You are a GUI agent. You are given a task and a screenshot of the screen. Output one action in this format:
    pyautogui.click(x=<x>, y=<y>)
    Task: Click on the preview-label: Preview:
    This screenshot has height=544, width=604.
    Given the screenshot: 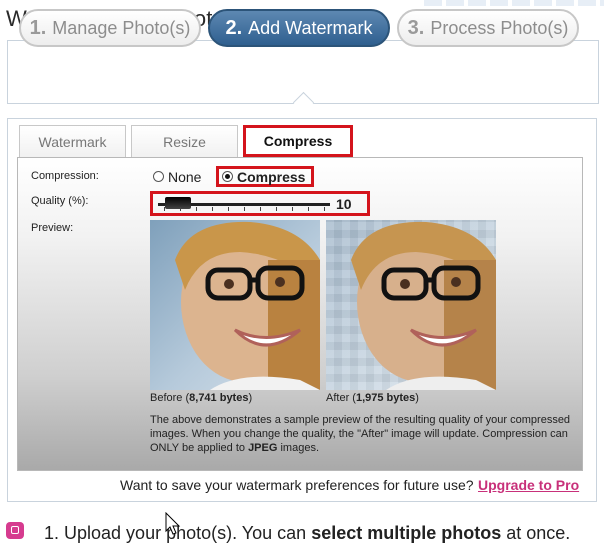 What is the action you would take?
    pyautogui.click(x=52, y=228)
    